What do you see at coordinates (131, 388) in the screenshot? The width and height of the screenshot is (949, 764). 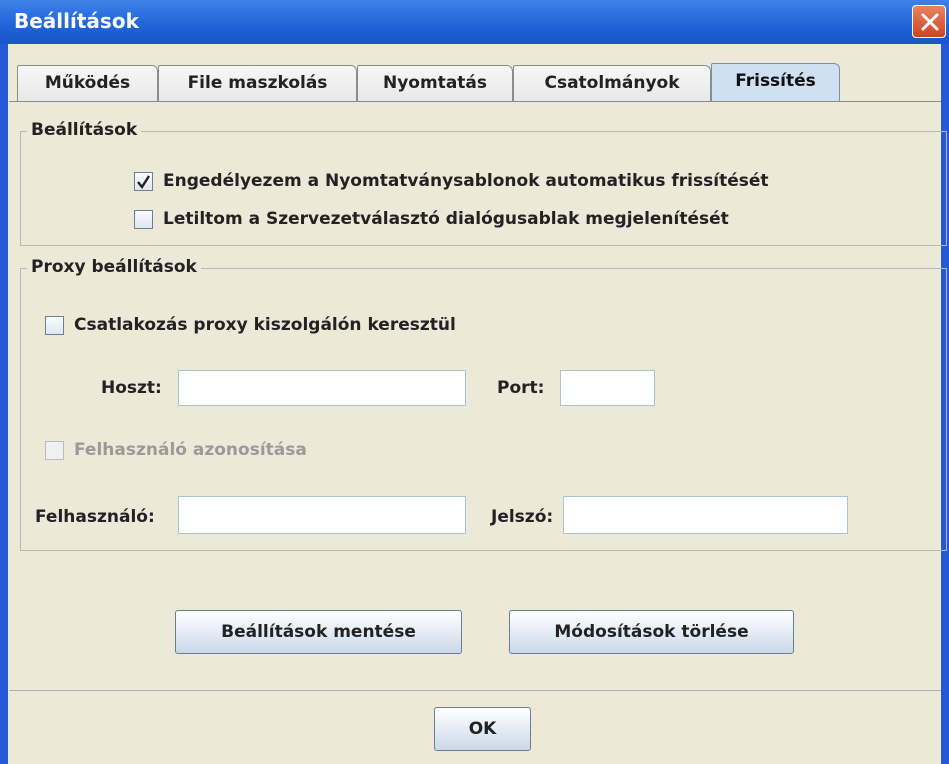 I see `host-label: Hoszt:` at bounding box center [131, 388].